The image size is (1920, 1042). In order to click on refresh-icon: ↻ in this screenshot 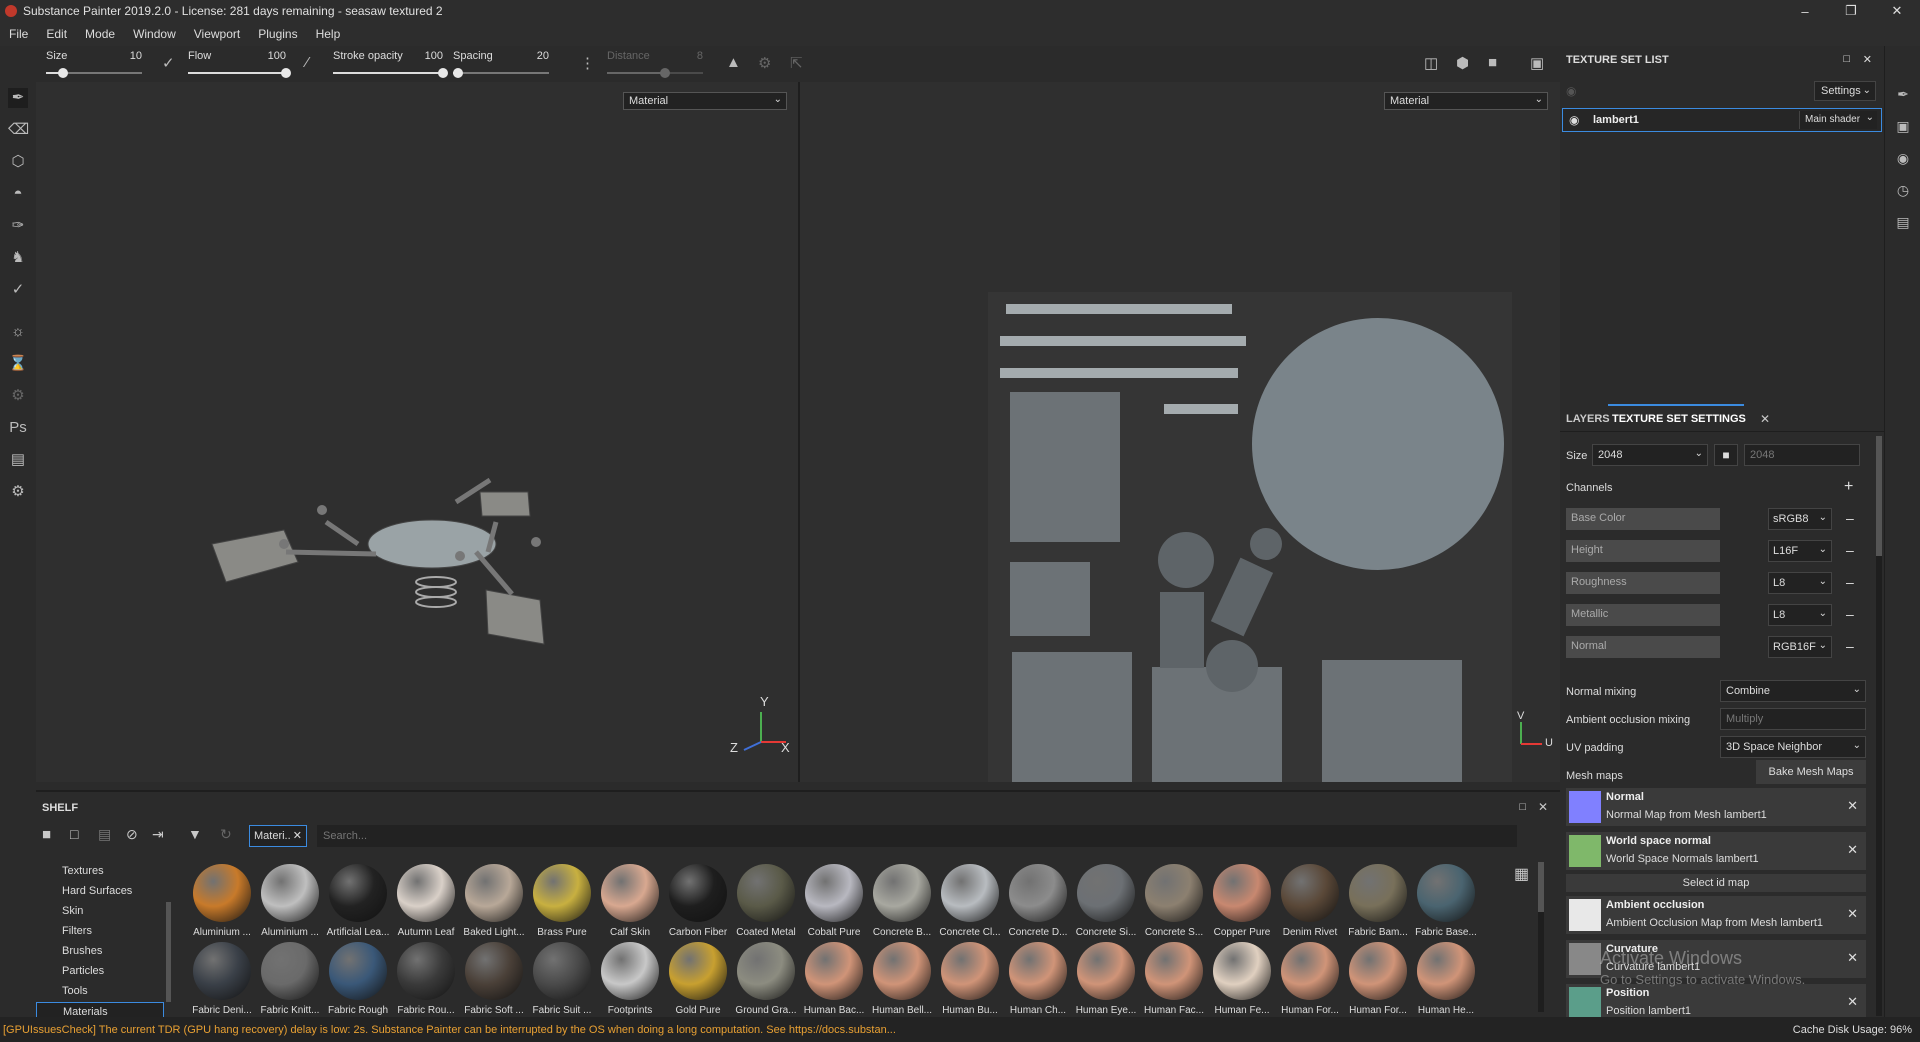, I will do `click(226, 834)`.